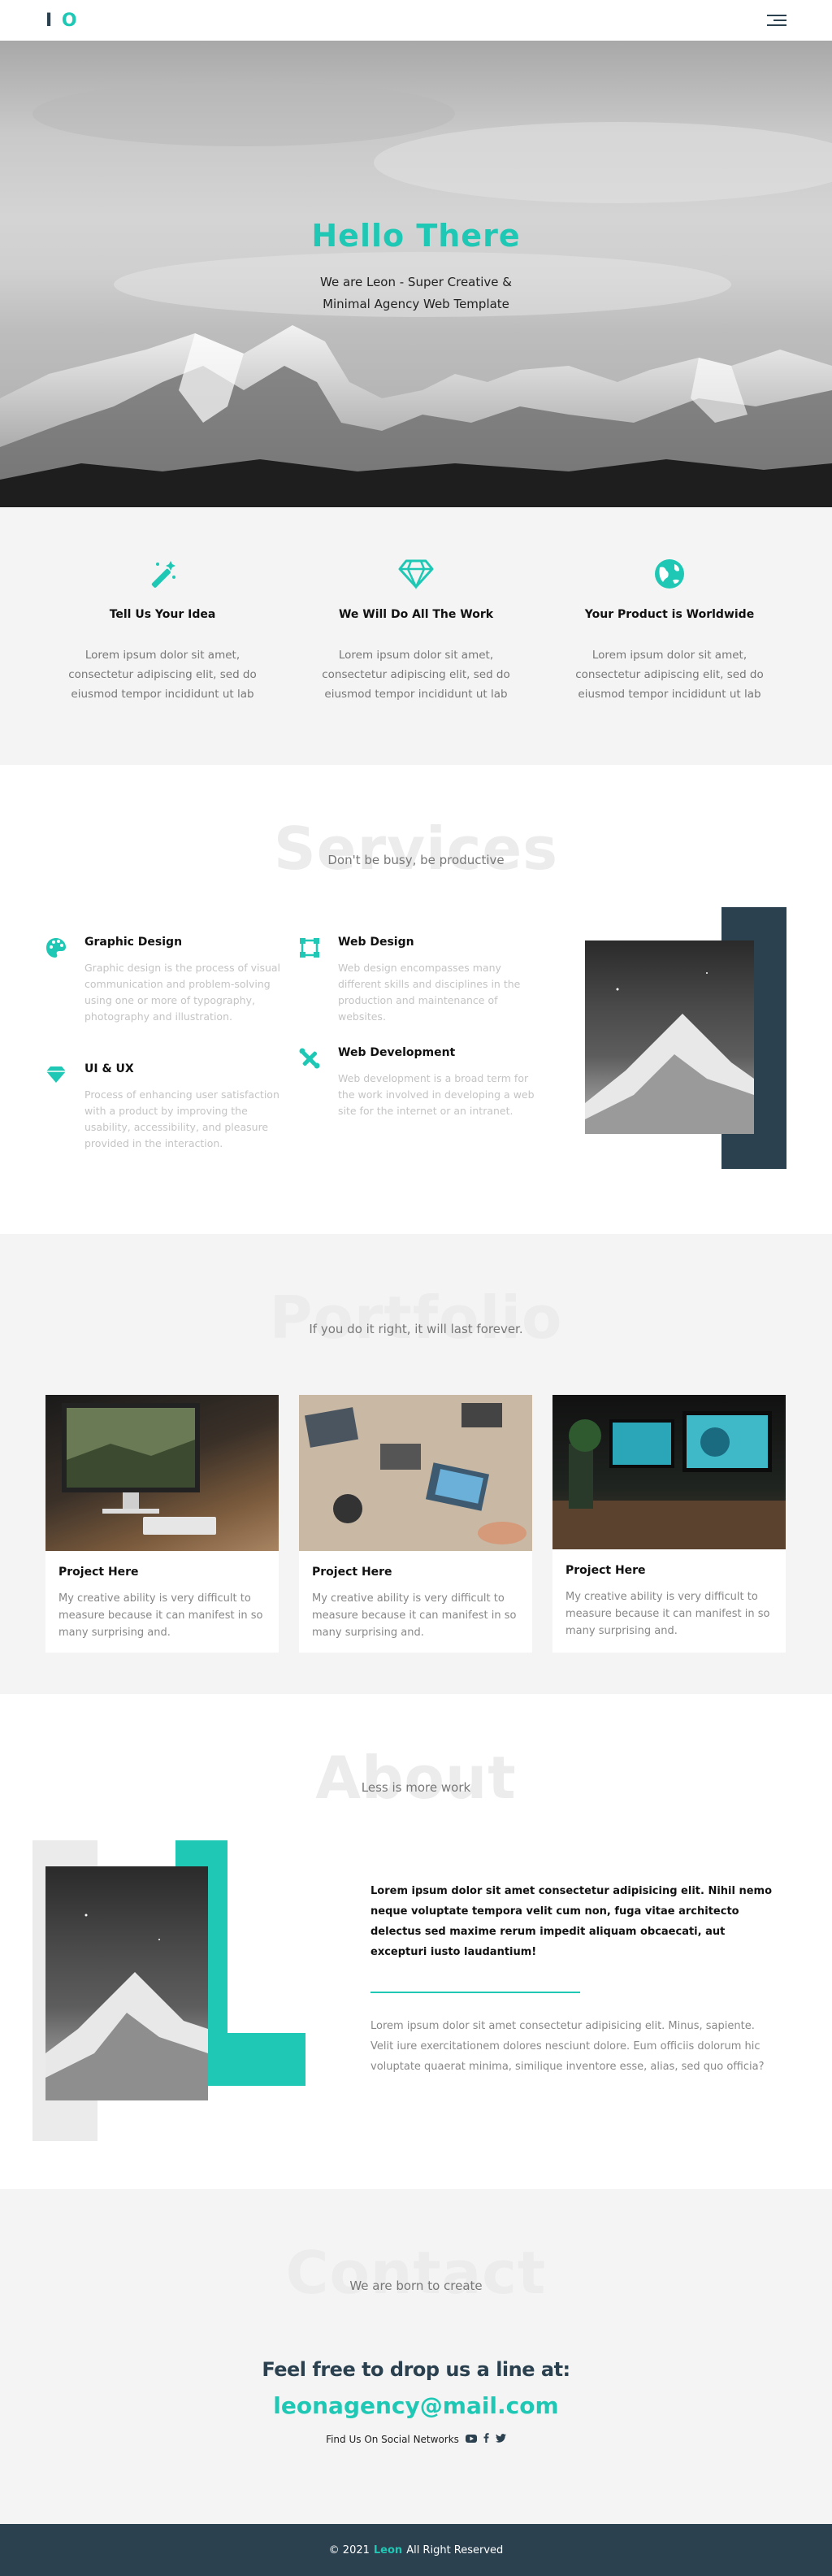 This screenshot has height=2576, width=832. Describe the element at coordinates (310, 1058) in the screenshot. I see `tools-icon` at that location.